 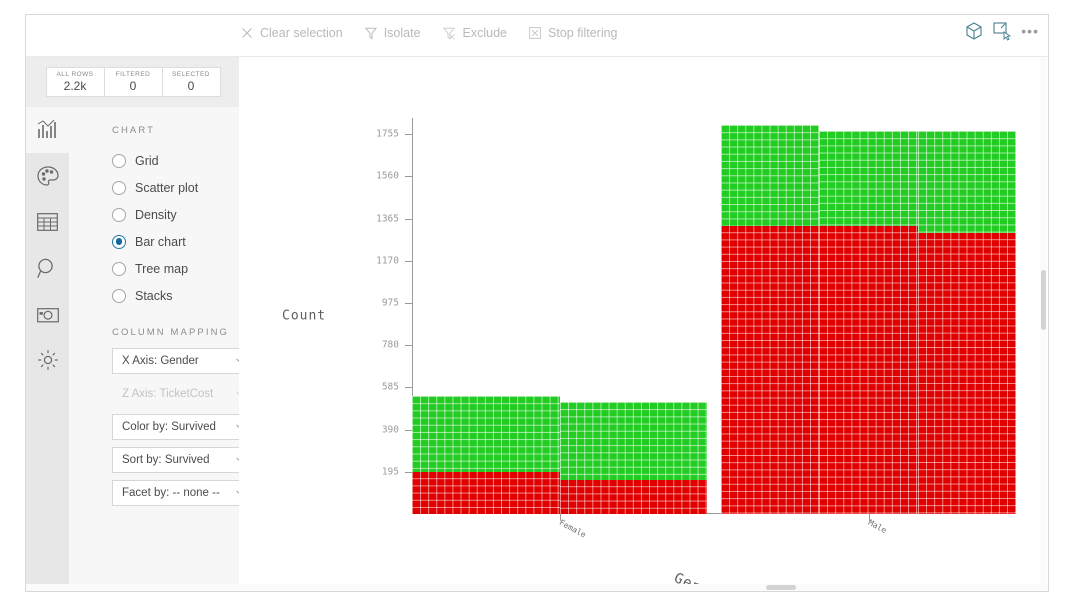 I want to click on chart-option-bar-chart: Bar chart, so click(x=154, y=241).